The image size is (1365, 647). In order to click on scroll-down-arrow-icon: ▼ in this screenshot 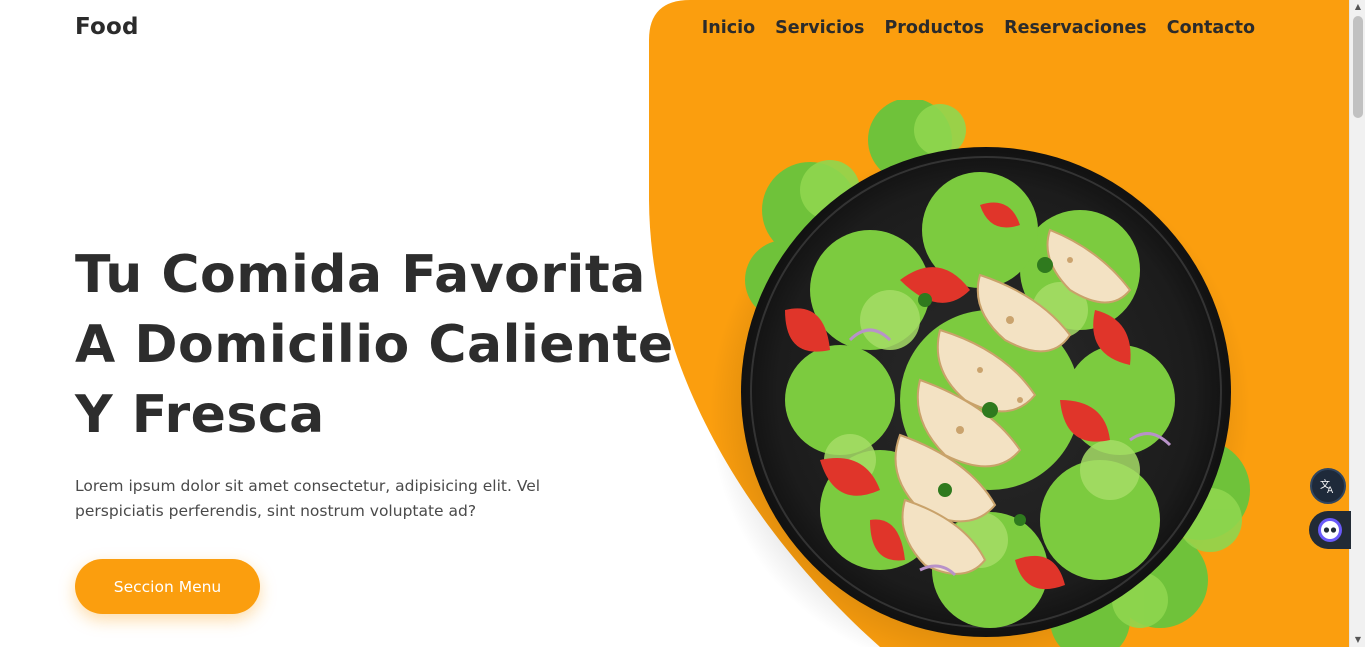, I will do `click(1358, 640)`.